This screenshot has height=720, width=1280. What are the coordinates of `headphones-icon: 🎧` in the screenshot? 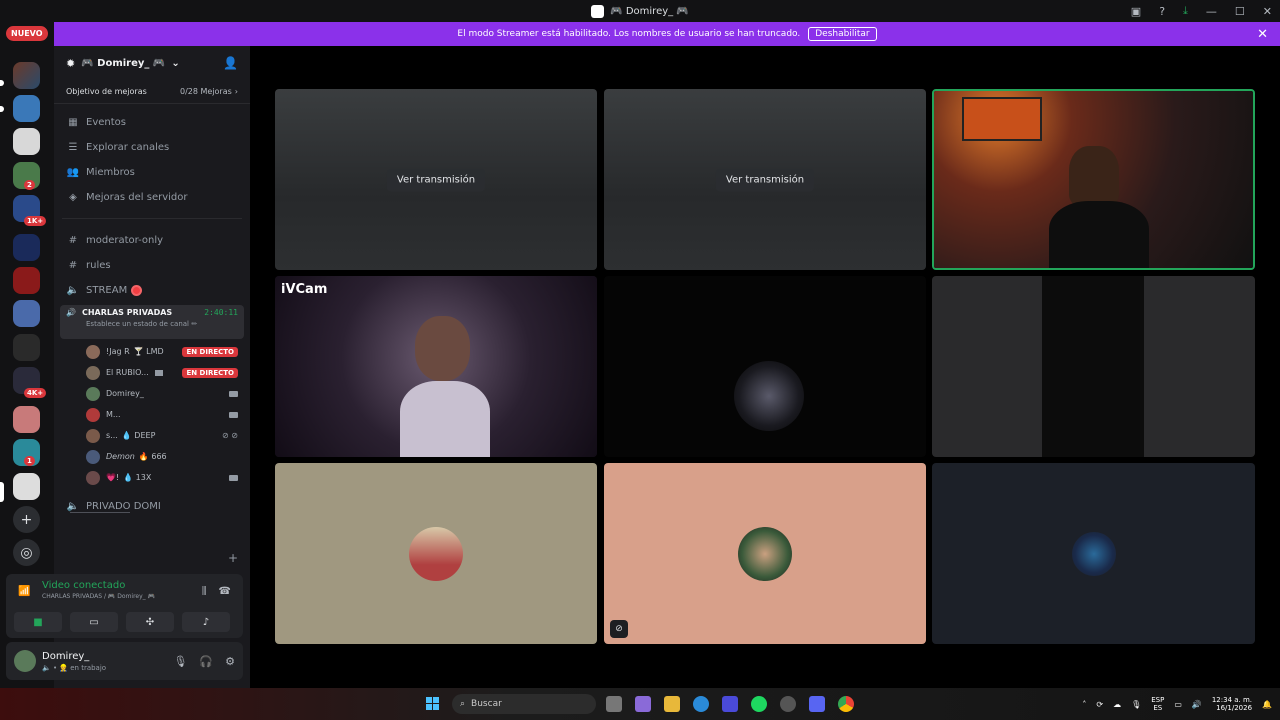 It's located at (206, 661).